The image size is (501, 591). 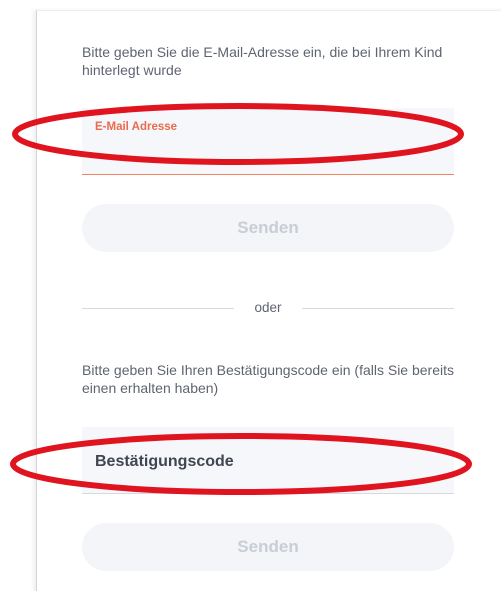 I want to click on or-divider: oder, so click(x=268, y=308).